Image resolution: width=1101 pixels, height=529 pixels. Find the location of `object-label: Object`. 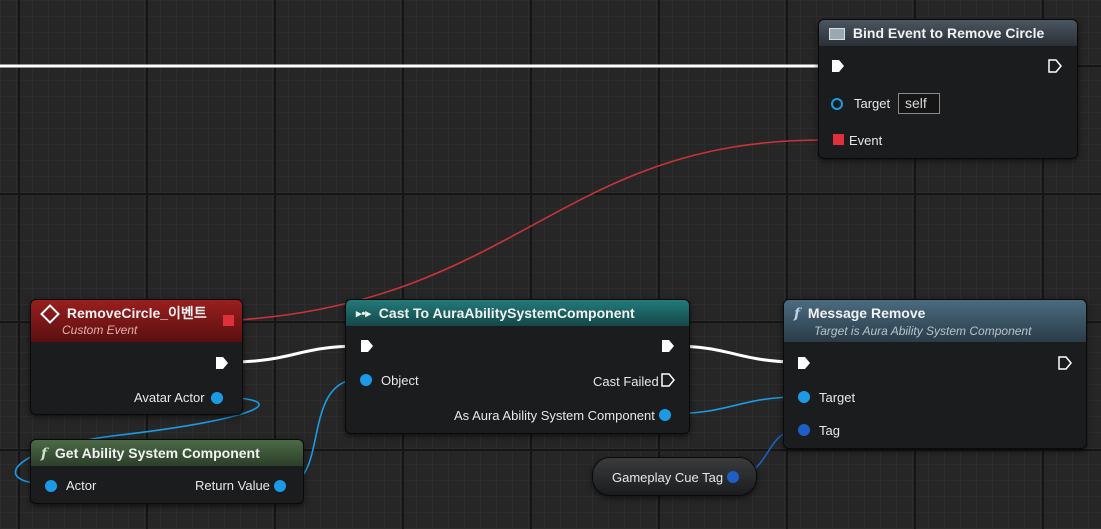

object-label: Object is located at coordinates (400, 380).